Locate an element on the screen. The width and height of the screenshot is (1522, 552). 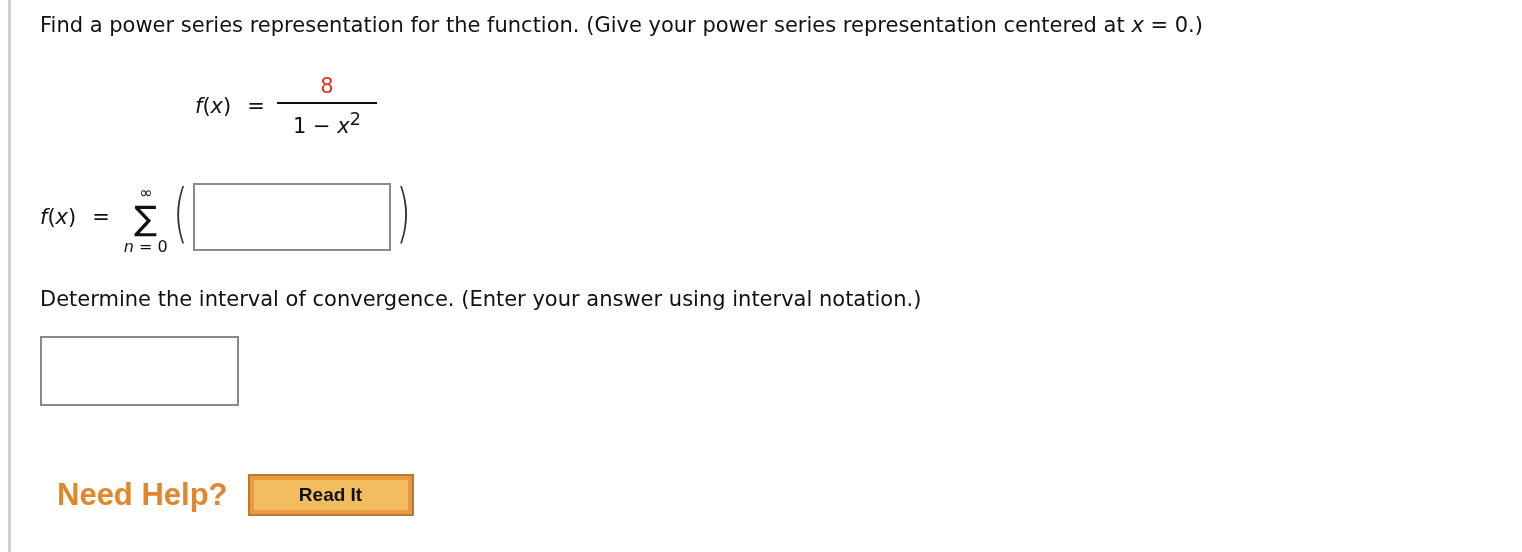
question-text: Determine the interval of convergence. (Enter your answer using interval notation.) is located at coordinates (481, 299).